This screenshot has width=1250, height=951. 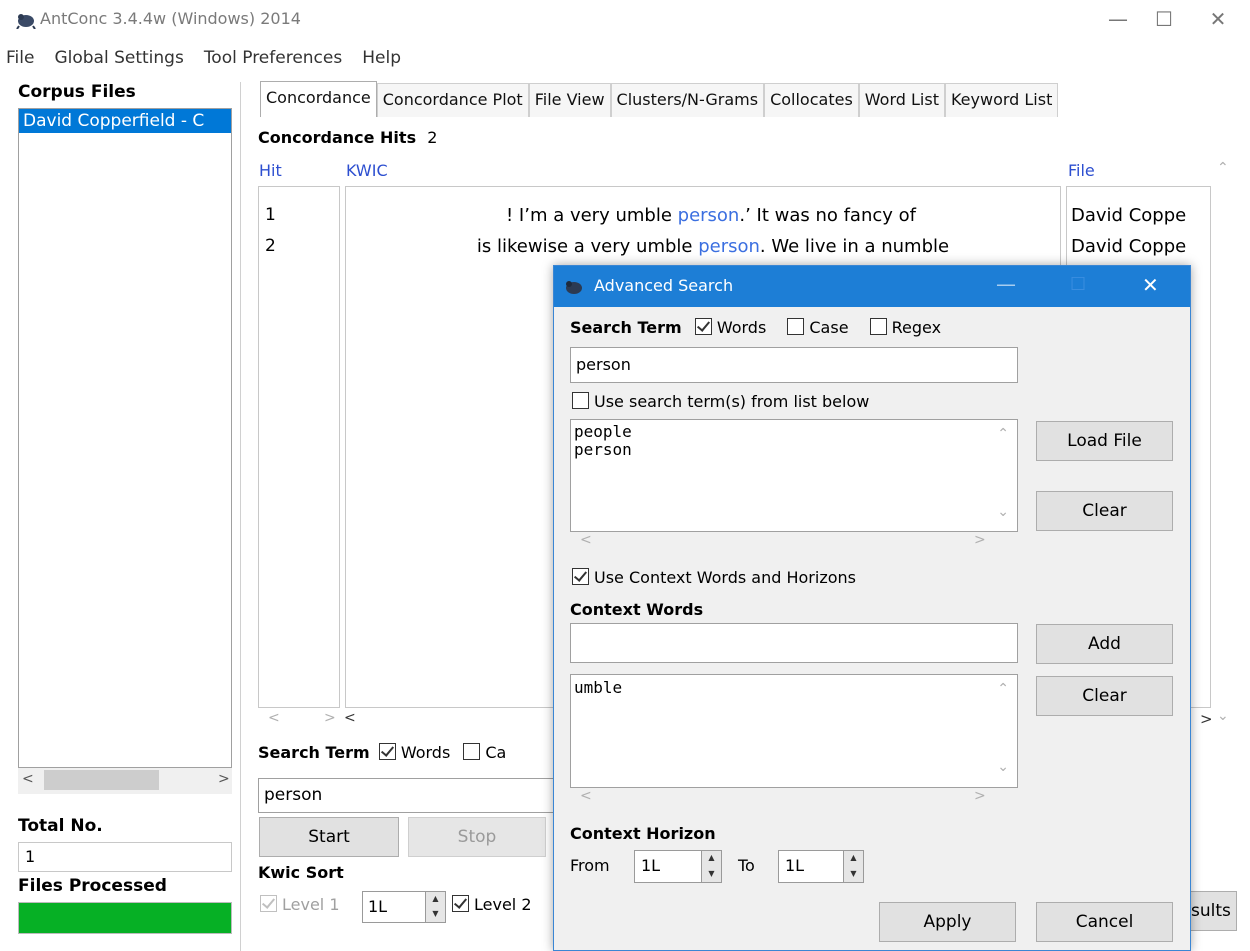 I want to click on stop-button: Stop, so click(x=477, y=837).